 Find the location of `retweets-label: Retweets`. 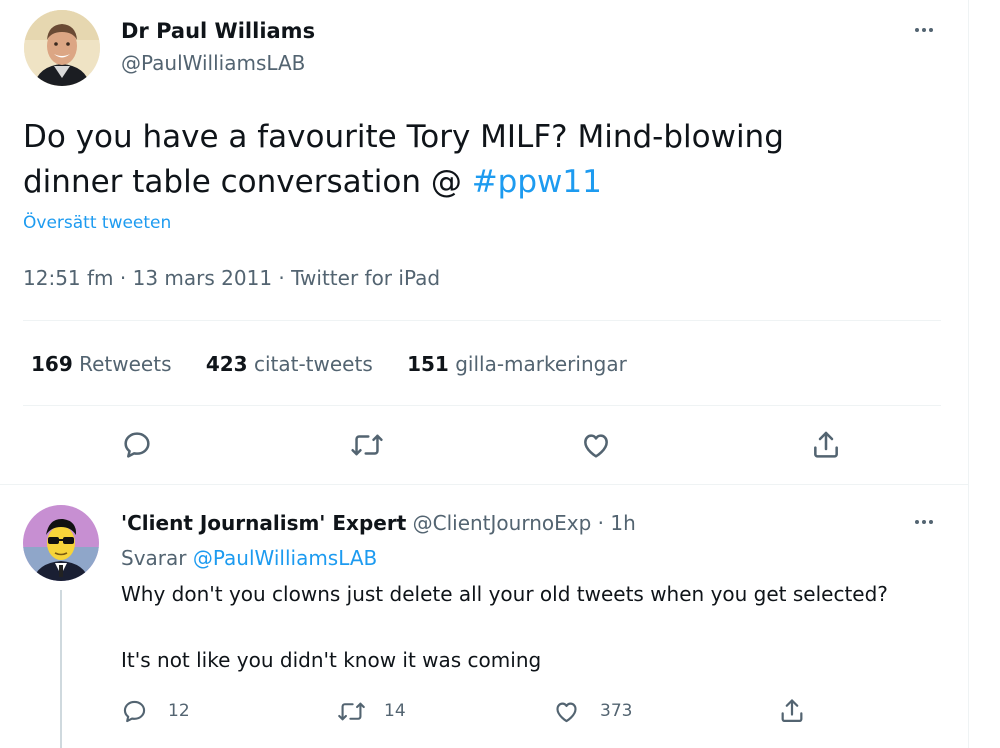

retweets-label: Retweets is located at coordinates (125, 364).